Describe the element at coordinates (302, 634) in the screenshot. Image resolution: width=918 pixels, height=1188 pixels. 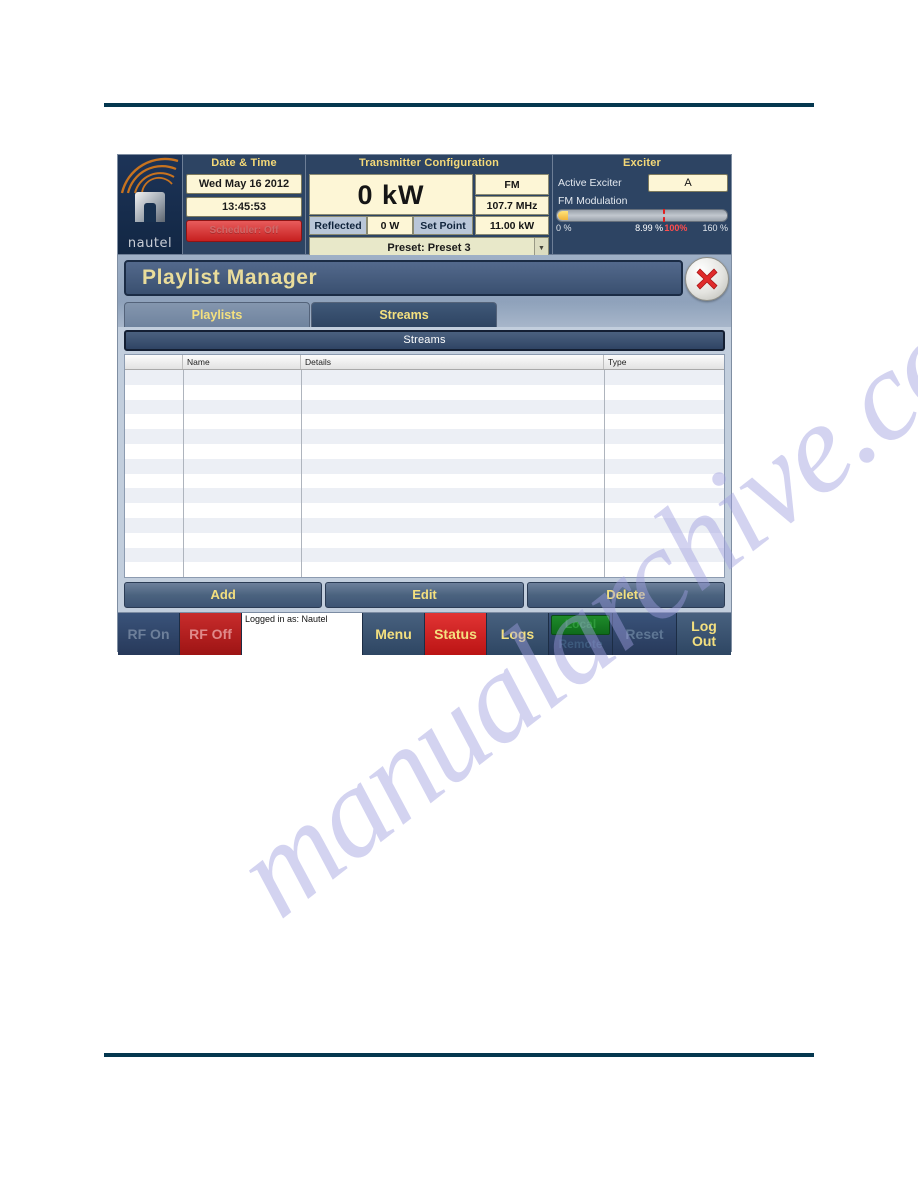
I see `logged-in-status: Logged in as: Nautel` at that location.